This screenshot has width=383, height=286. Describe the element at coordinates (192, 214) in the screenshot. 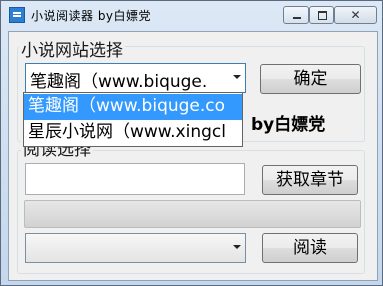

I see `progress-bar` at that location.